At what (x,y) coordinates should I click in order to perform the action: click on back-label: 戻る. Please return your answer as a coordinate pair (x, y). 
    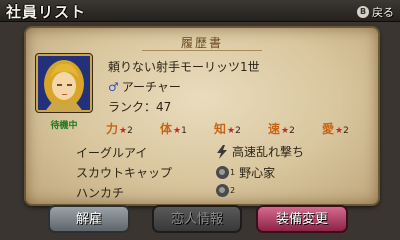
    Looking at the image, I should click on (383, 12).